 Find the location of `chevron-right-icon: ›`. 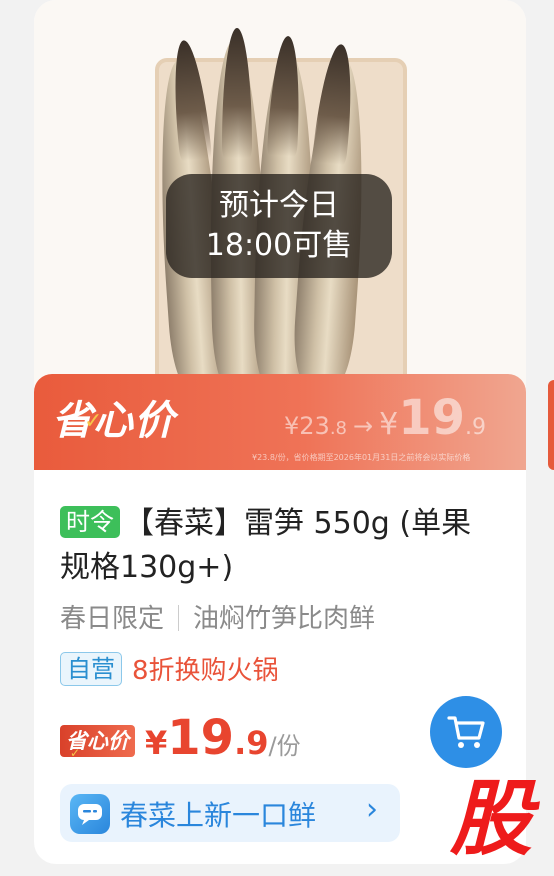

chevron-right-icon: › is located at coordinates (372, 809).